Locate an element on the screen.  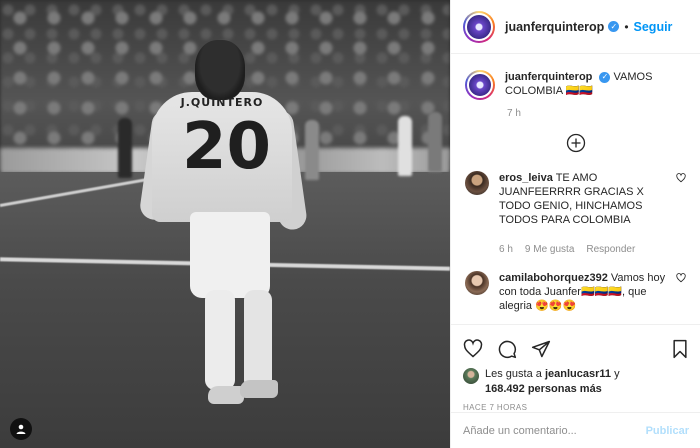
author-username: juanferquinterop is located at coordinates (554, 27).